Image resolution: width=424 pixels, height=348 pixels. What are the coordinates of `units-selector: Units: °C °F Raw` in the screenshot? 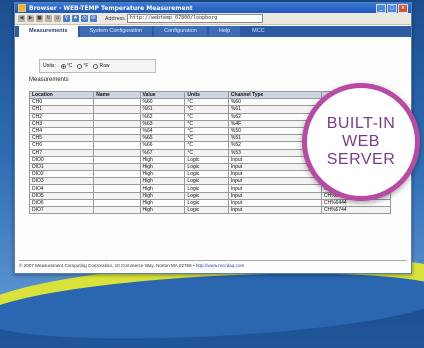 It's located at (97, 66).